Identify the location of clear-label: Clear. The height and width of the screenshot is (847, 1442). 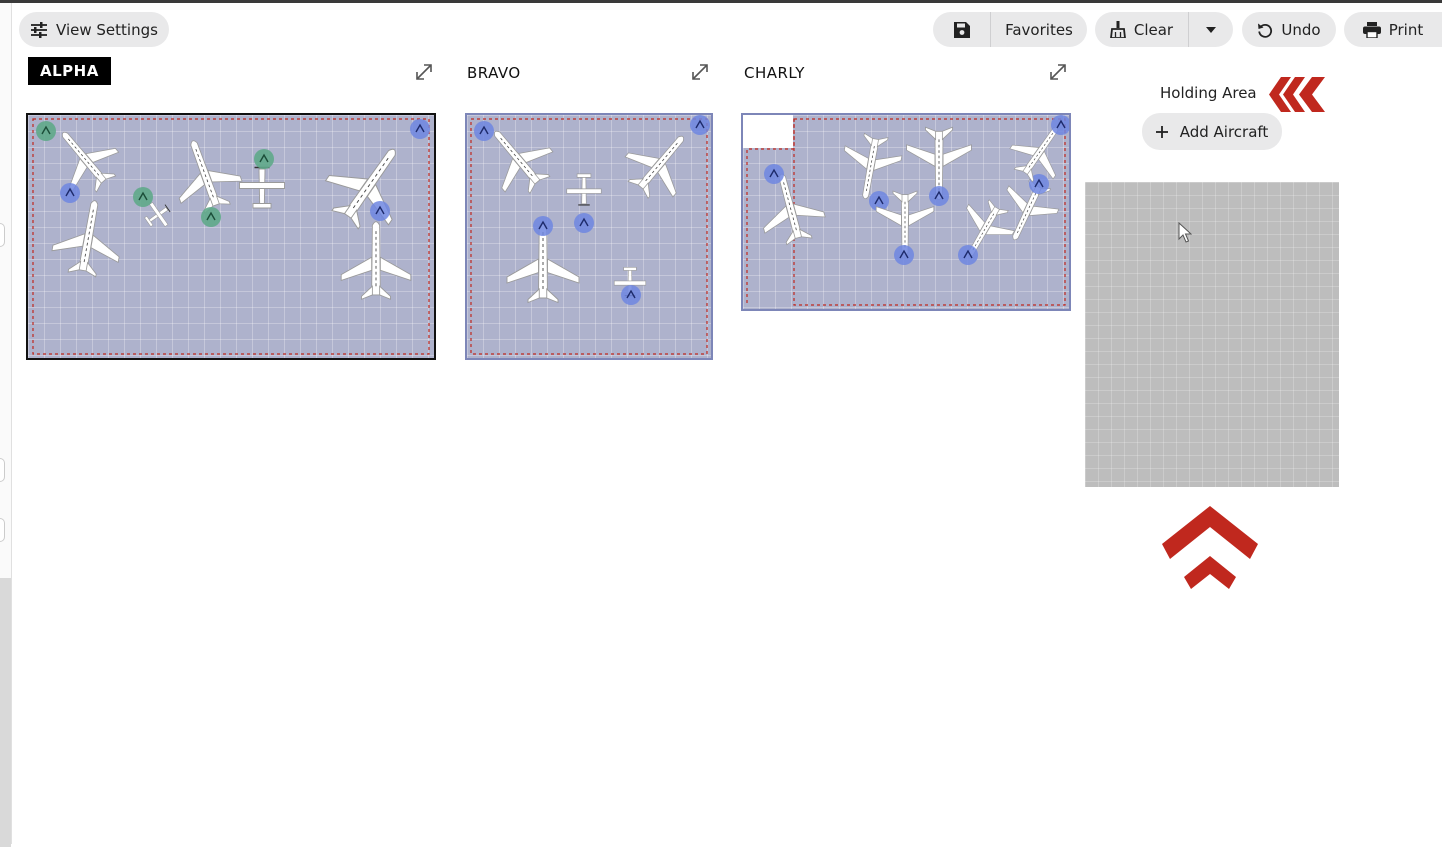
(1153, 29).